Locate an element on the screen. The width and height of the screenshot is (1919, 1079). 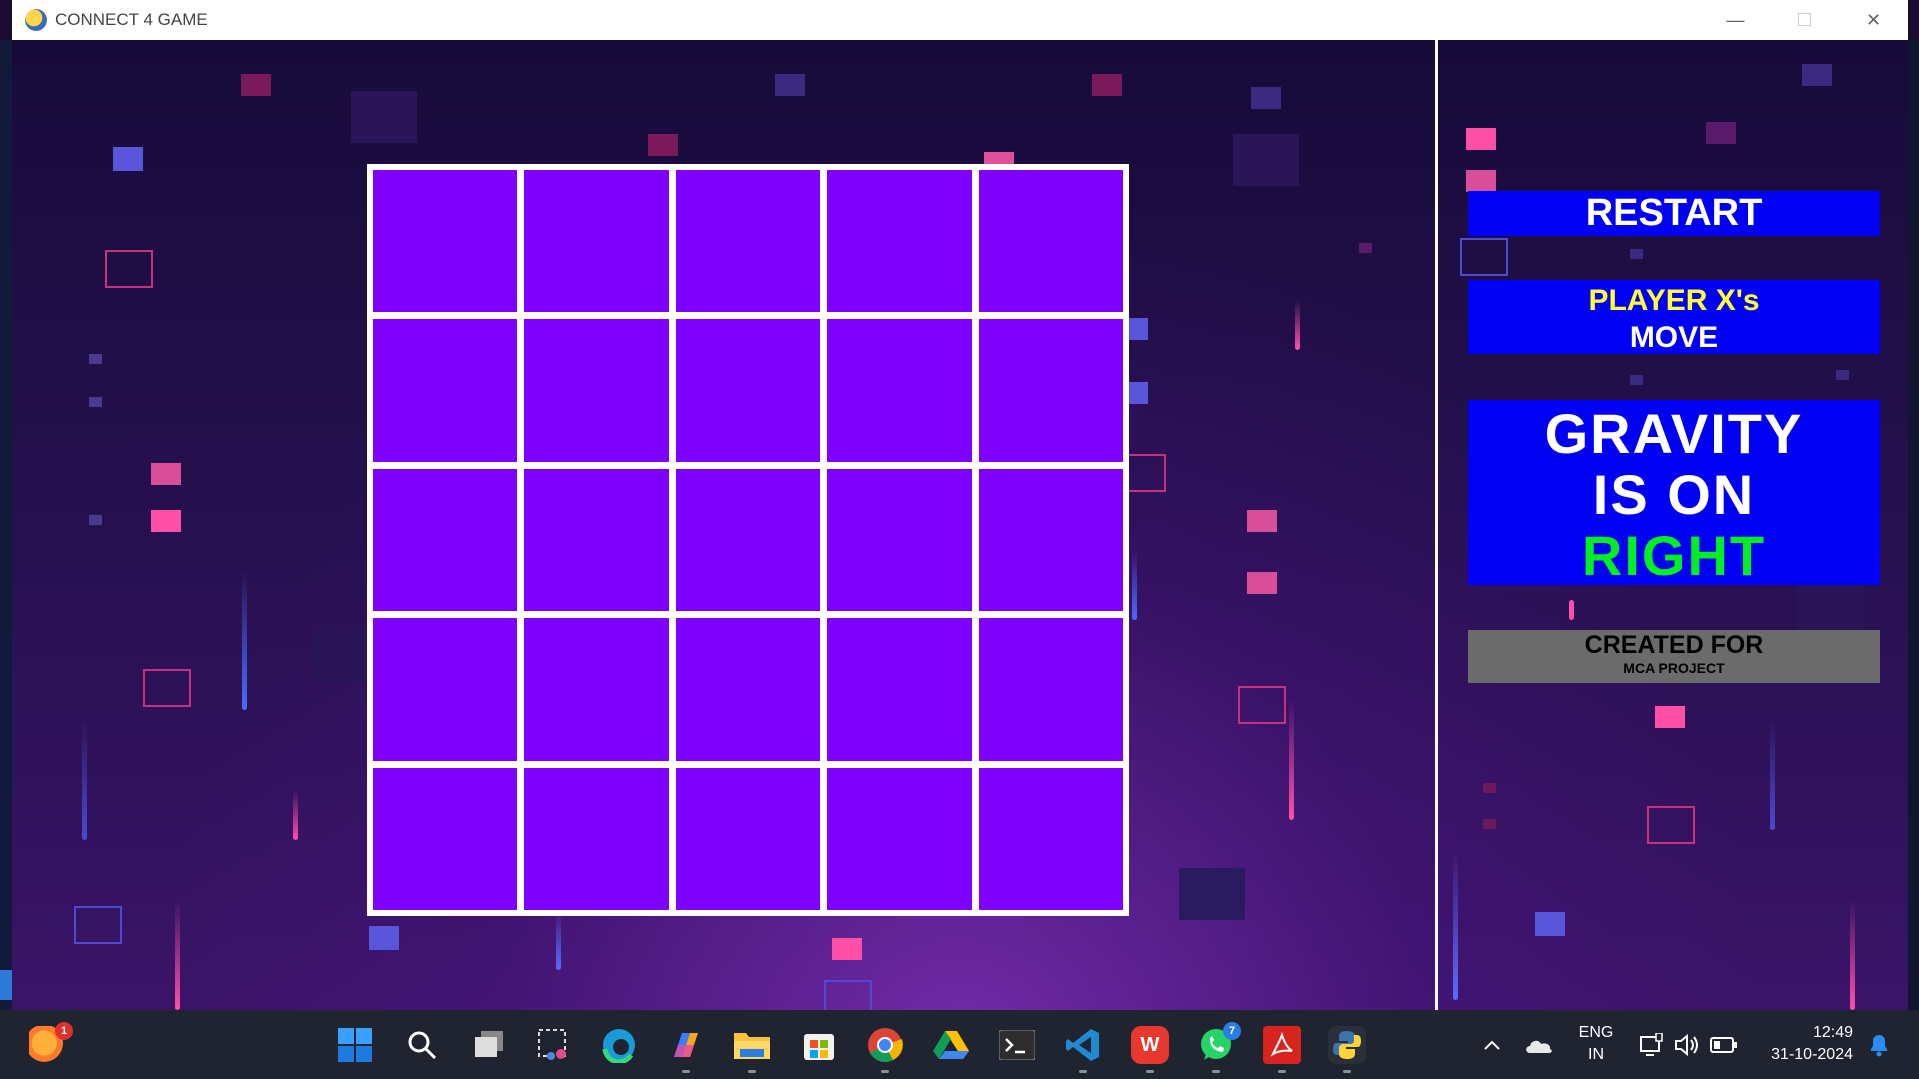
acrobat-icon is located at coordinates (1282, 1045).